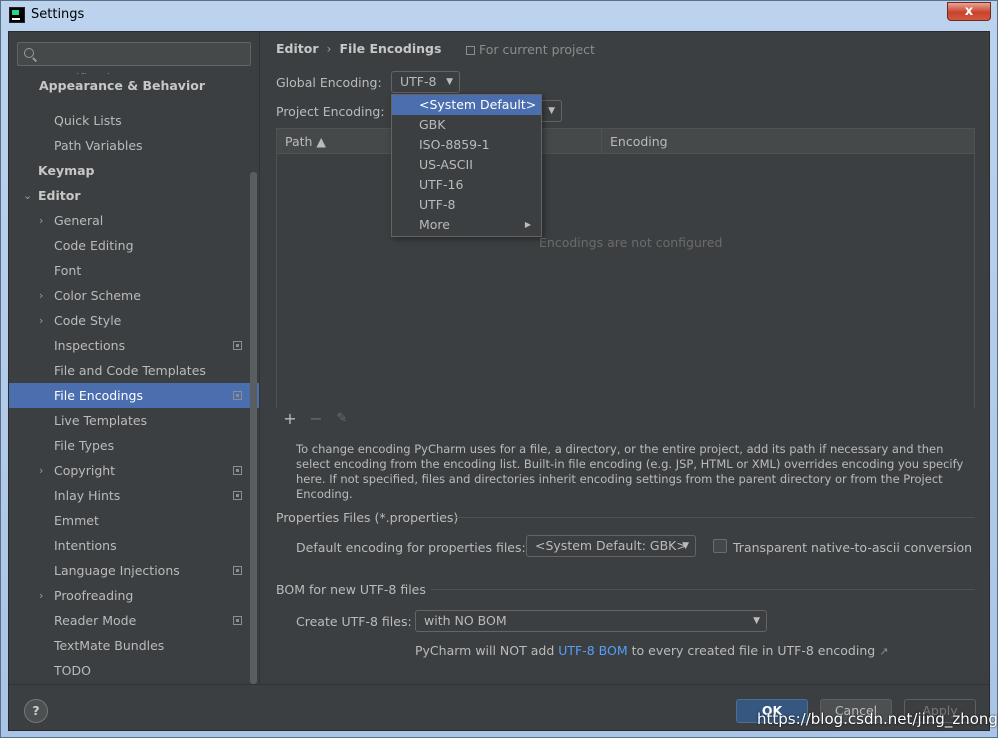 This screenshot has height=738, width=998. What do you see at coordinates (134, 570) in the screenshot?
I see `sidebar-item-language-injections: Language Injections` at bounding box center [134, 570].